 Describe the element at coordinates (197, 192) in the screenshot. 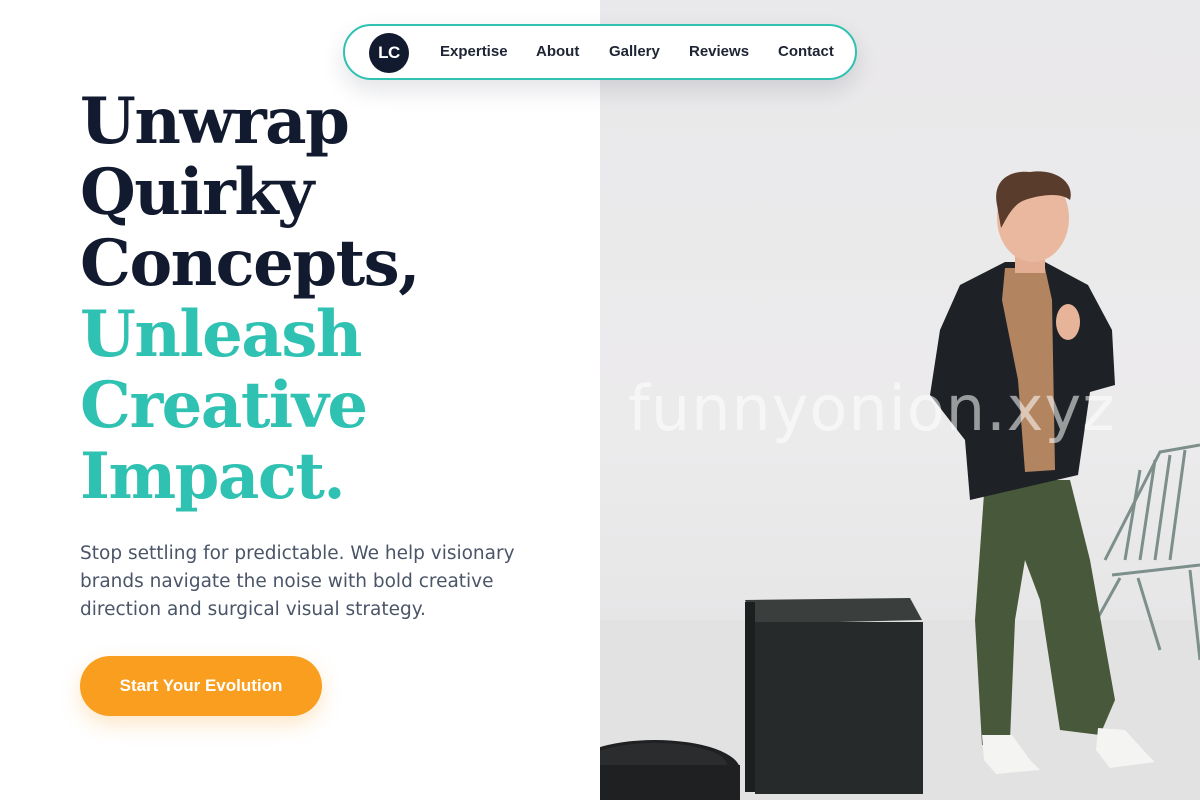

I see `headline-line: Quirky` at that location.